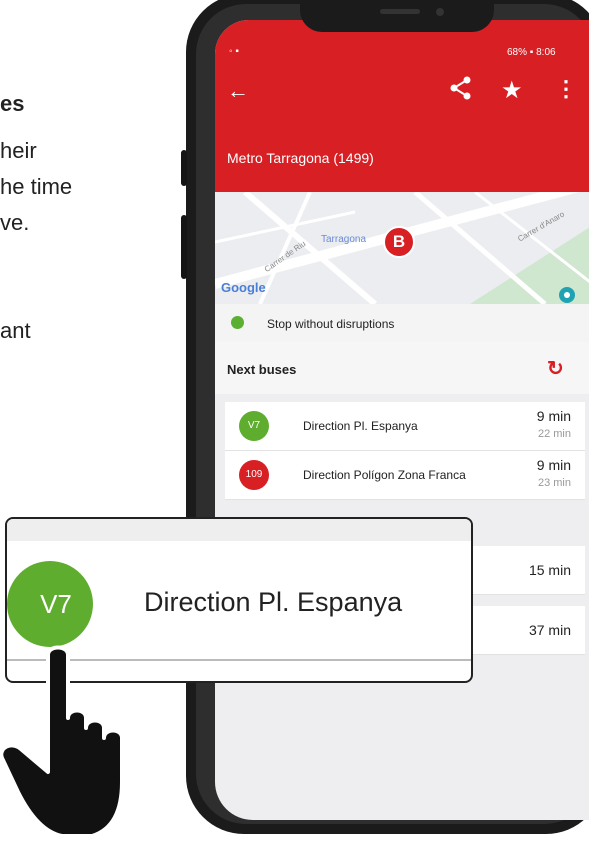  I want to click on bus-direction: Direction Polígon Zona Franca, so click(384, 475).